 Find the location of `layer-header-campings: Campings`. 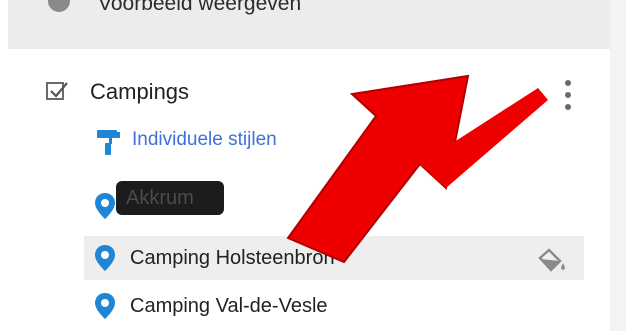

layer-header-campings: Campings is located at coordinates (305, 95).